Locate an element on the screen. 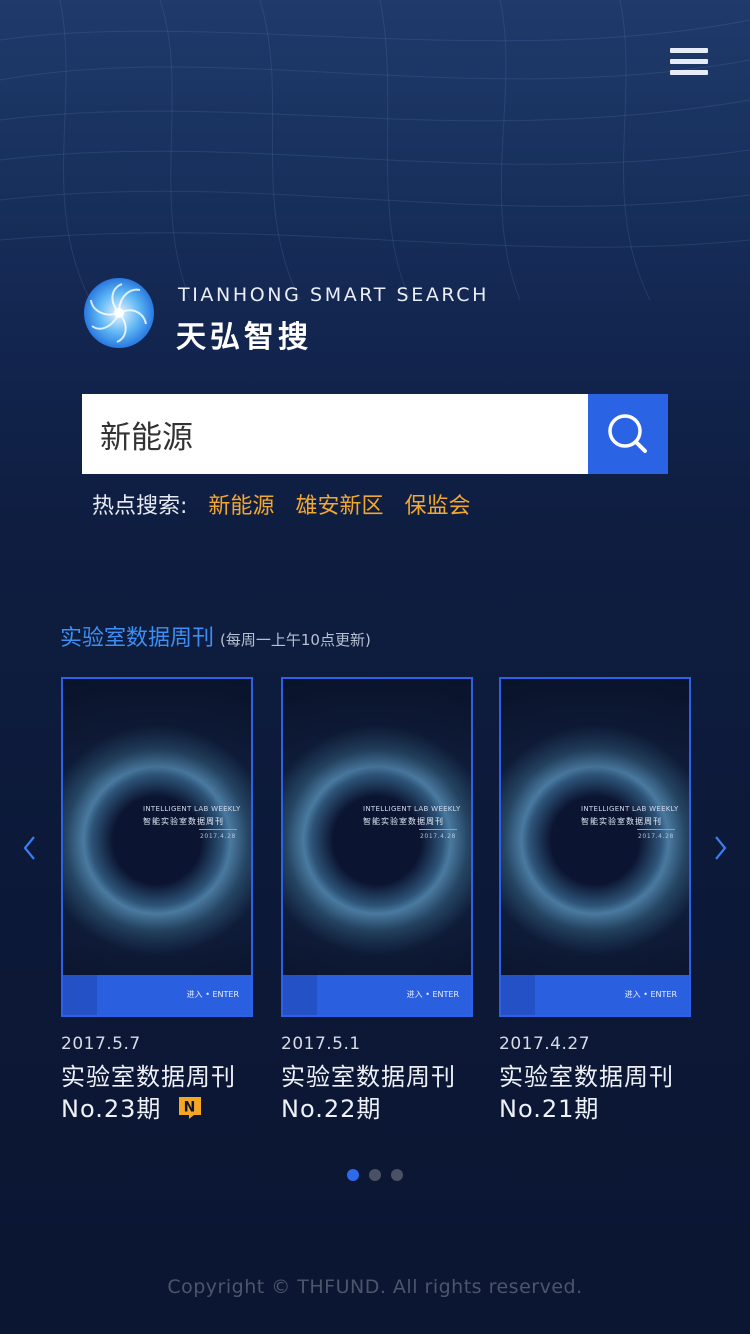 The width and height of the screenshot is (750, 1334). card-issue-number: No.21期 is located at coordinates (549, 1109).